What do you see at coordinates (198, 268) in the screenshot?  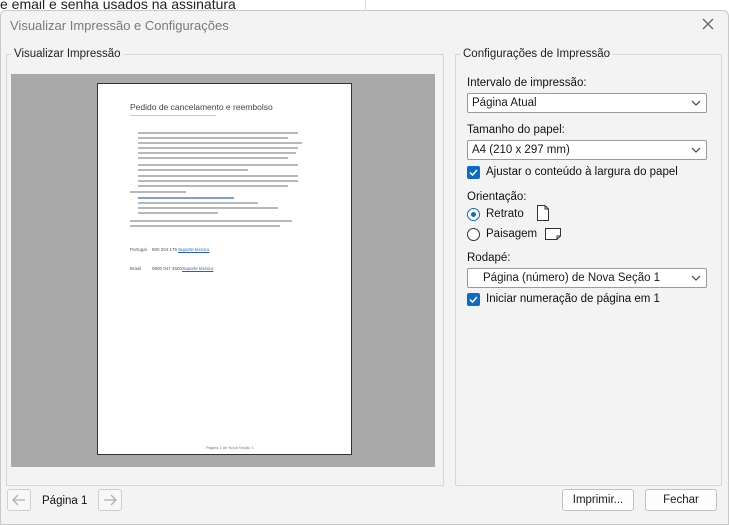 I see `page-brasil-link: Suporte técnico` at bounding box center [198, 268].